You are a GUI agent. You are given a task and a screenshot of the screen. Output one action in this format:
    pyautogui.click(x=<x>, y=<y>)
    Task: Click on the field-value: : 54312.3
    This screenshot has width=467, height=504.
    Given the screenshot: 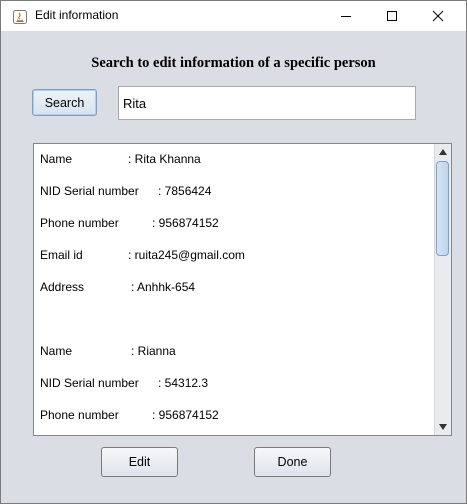 What is the action you would take?
    pyautogui.click(x=183, y=383)
    